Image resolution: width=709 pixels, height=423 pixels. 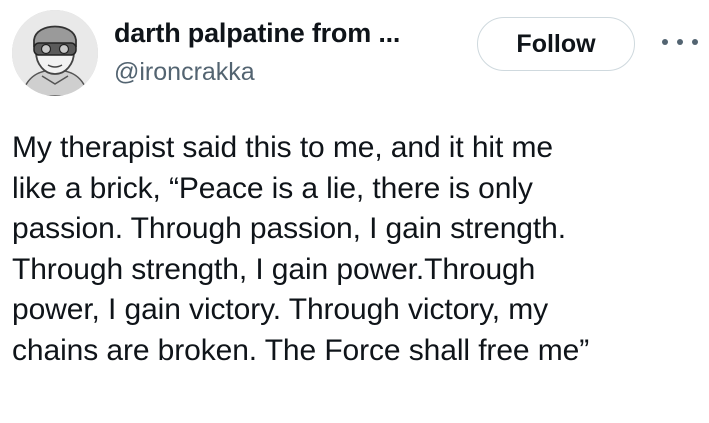 I want to click on tweet-text-line: Through strength, I gain power.Through, so click(x=274, y=269).